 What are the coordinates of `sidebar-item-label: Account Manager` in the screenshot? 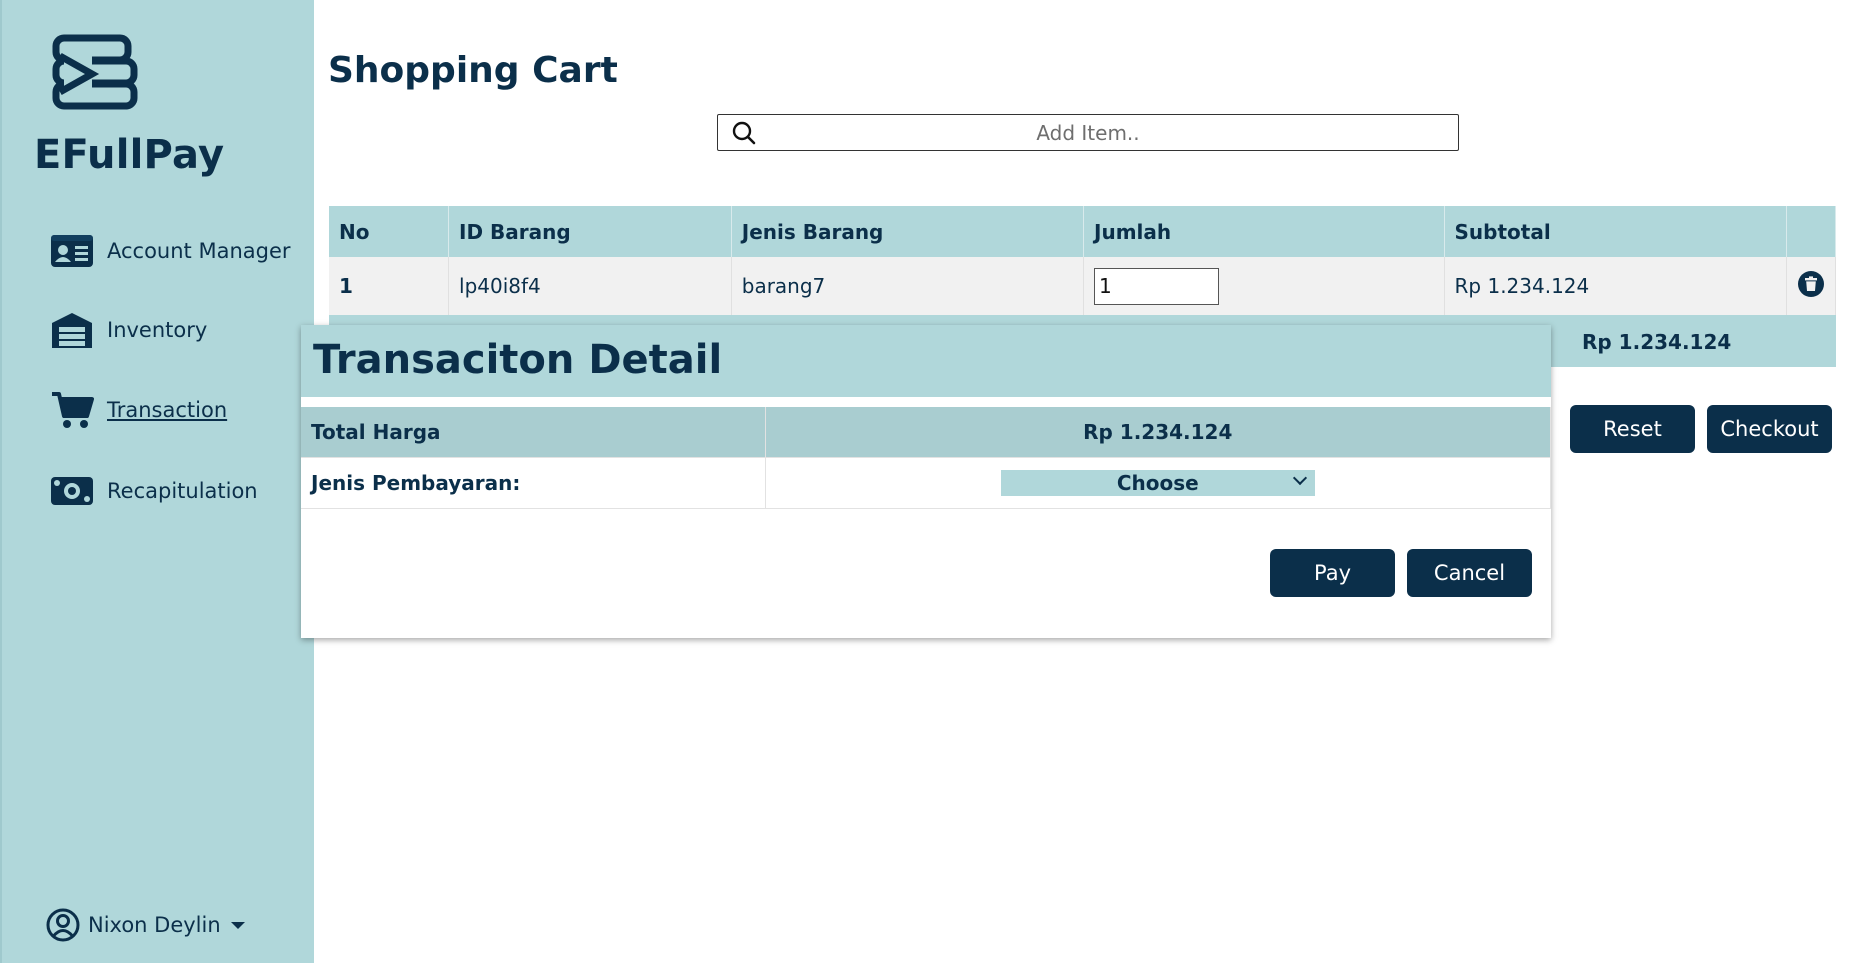 It's located at (199, 251).